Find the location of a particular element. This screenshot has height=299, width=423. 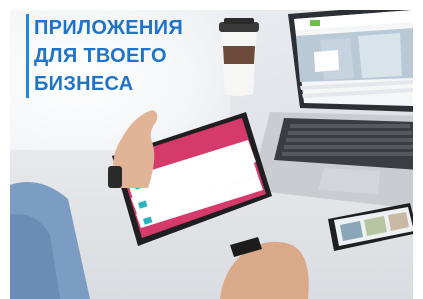

heading-accent-bar is located at coordinates (27, 56).